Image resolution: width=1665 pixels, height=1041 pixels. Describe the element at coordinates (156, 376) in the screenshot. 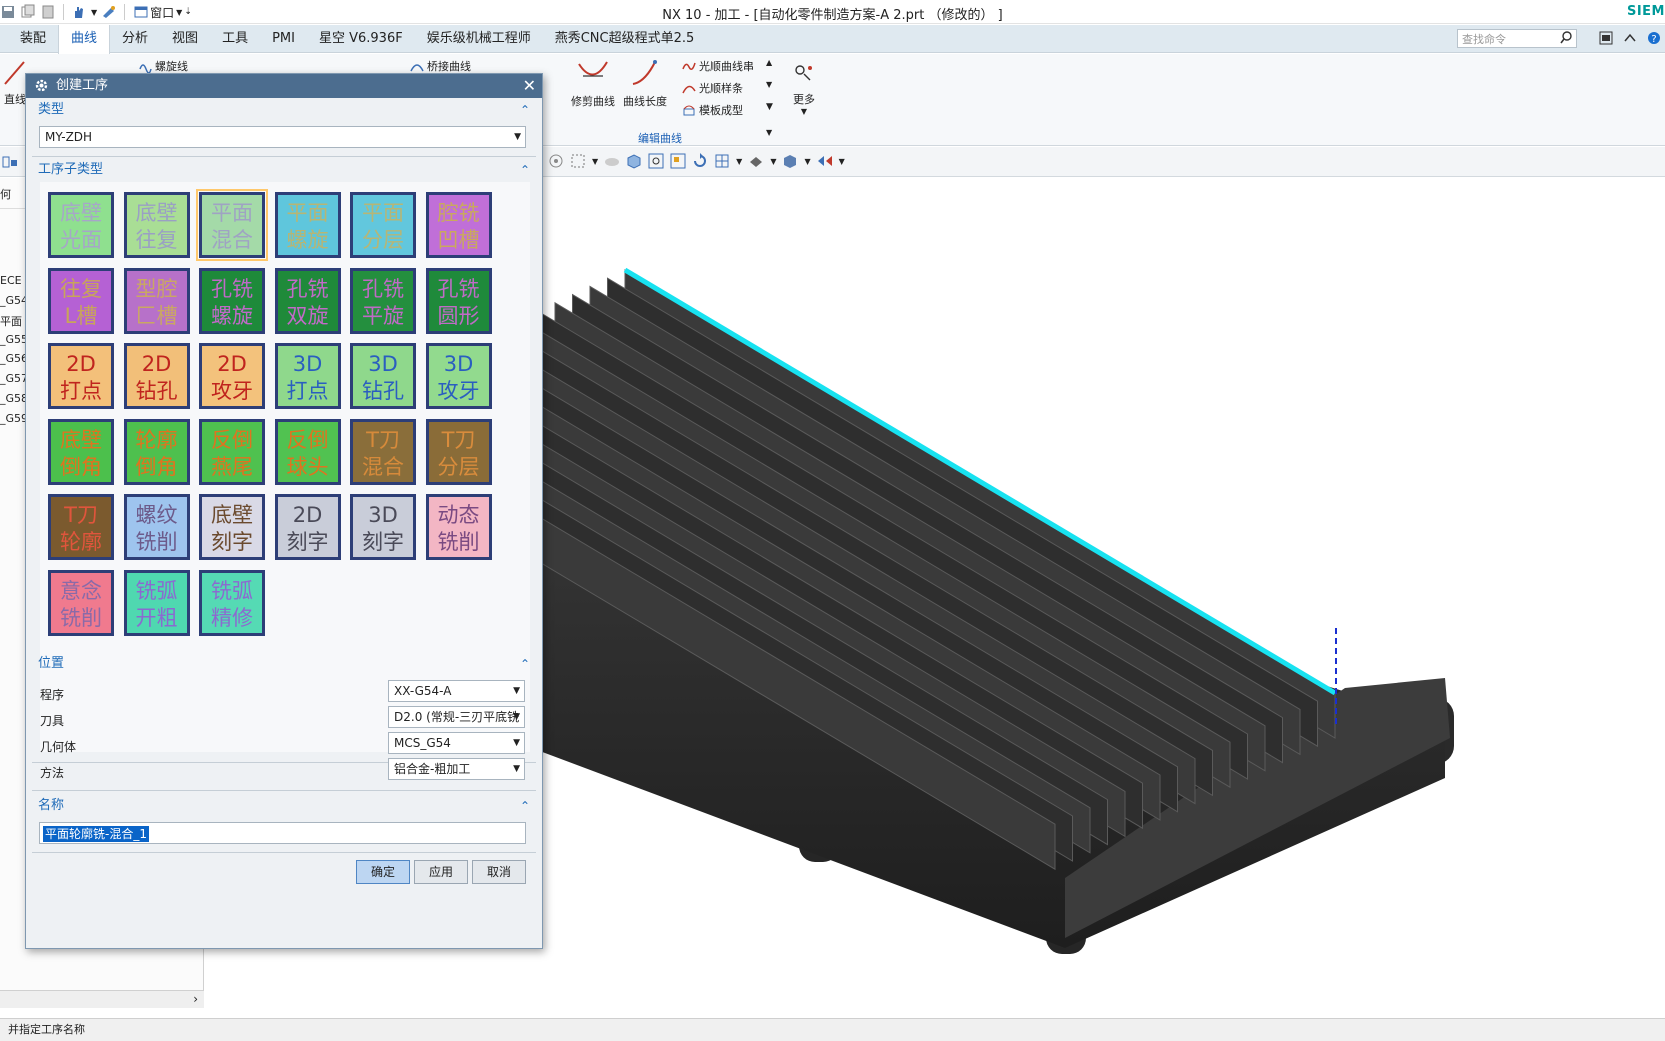

I see `operation-subtype-tile: 2D 钻孔` at that location.